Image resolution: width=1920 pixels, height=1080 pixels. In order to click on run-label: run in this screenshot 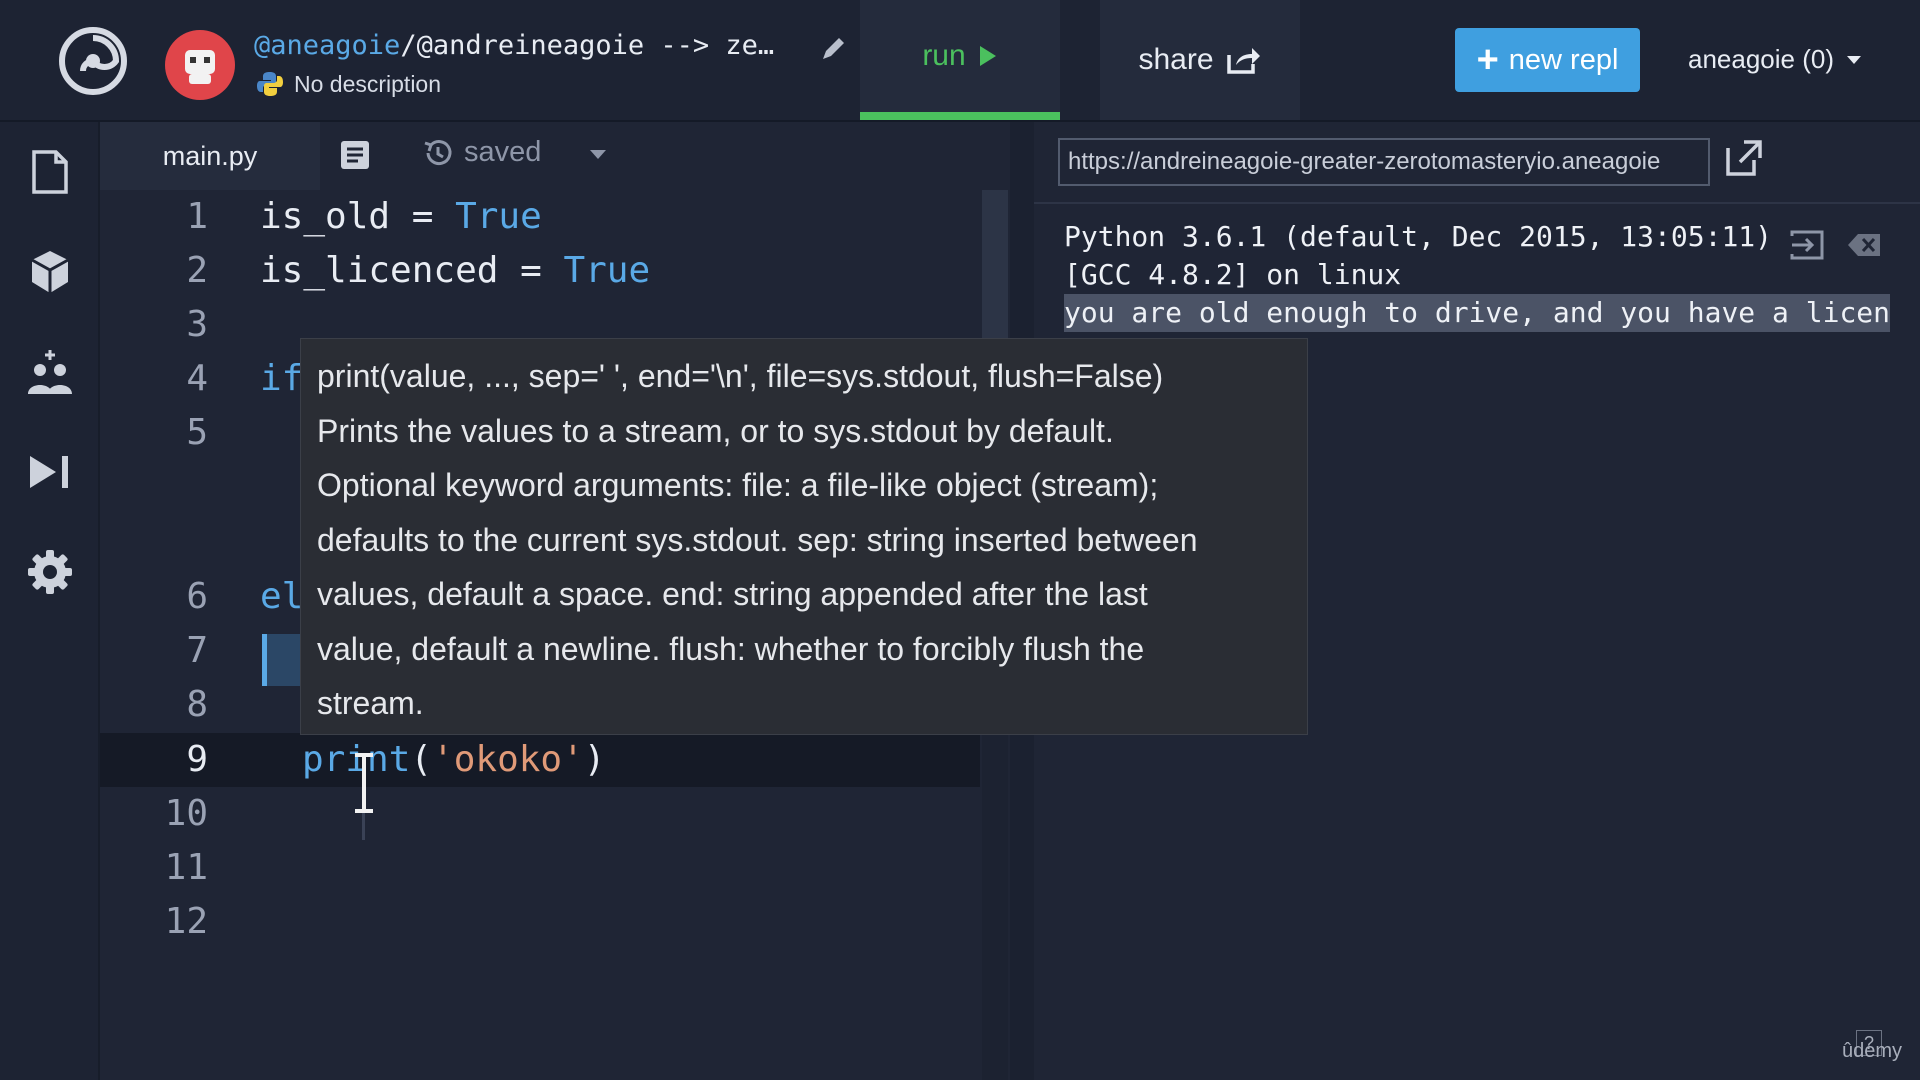, I will do `click(944, 55)`.